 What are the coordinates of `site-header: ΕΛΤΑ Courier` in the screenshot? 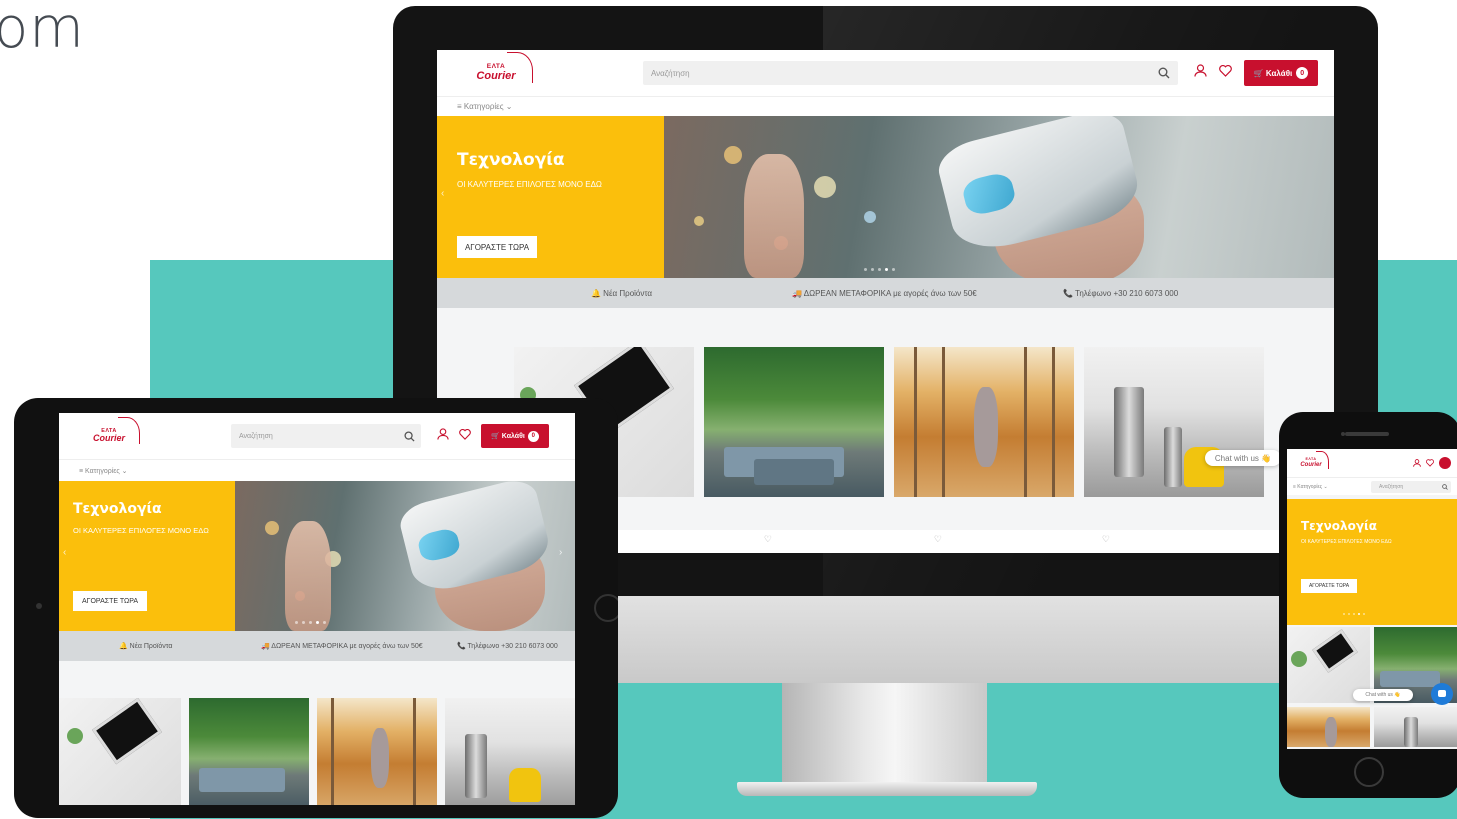 It's located at (1372, 463).